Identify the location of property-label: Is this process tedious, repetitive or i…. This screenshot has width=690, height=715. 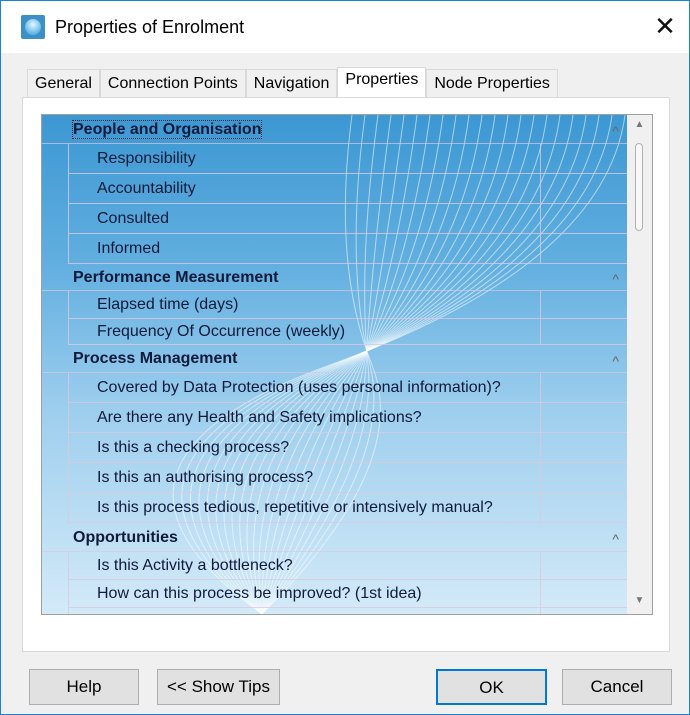
(295, 507).